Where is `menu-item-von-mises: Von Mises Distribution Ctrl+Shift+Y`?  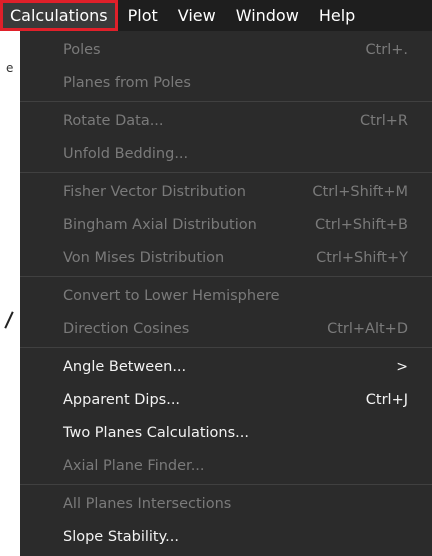
menu-item-von-mises: Von Mises Distribution Ctrl+Shift+Y is located at coordinates (226, 257).